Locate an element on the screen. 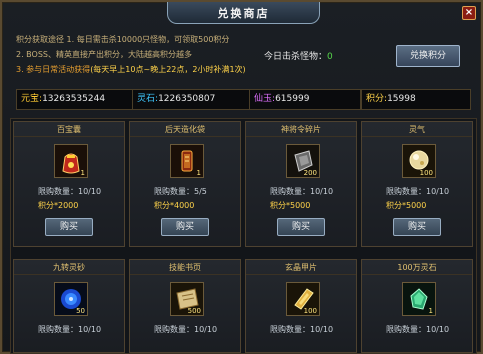  item-name: 灵气 is located at coordinates (417, 129).